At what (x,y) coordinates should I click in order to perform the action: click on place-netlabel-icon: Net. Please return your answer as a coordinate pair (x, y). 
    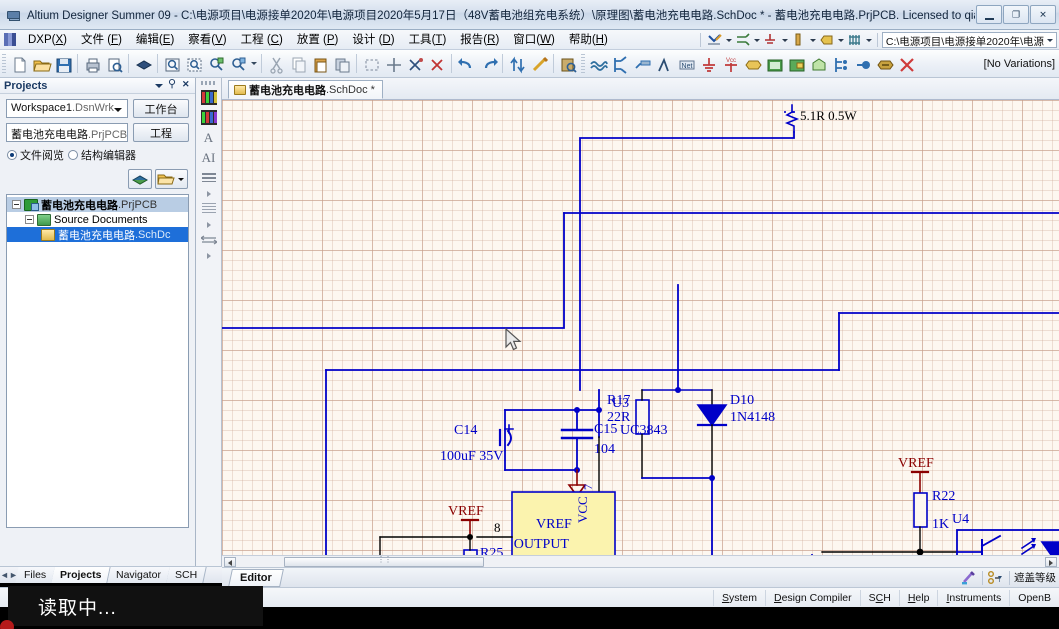
    Looking at the image, I should click on (686, 64).